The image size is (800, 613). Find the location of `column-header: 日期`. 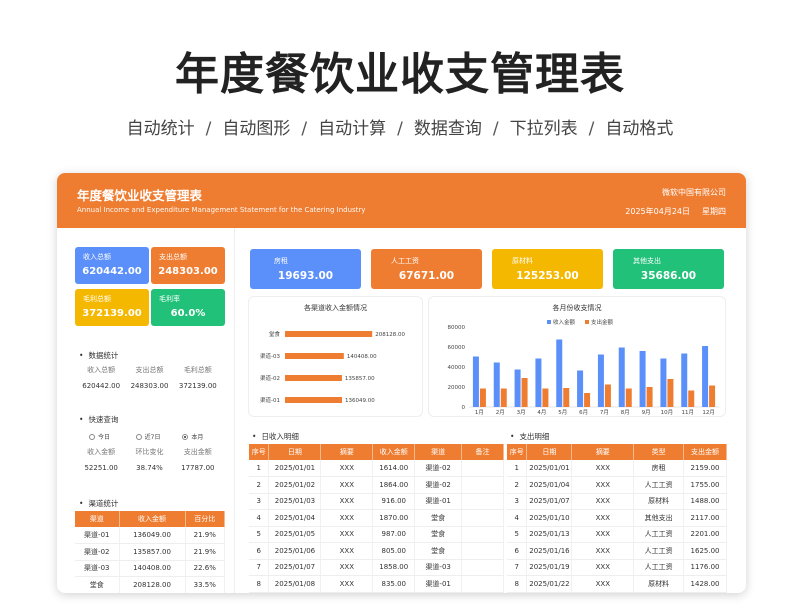

column-header: 日期 is located at coordinates (549, 452).